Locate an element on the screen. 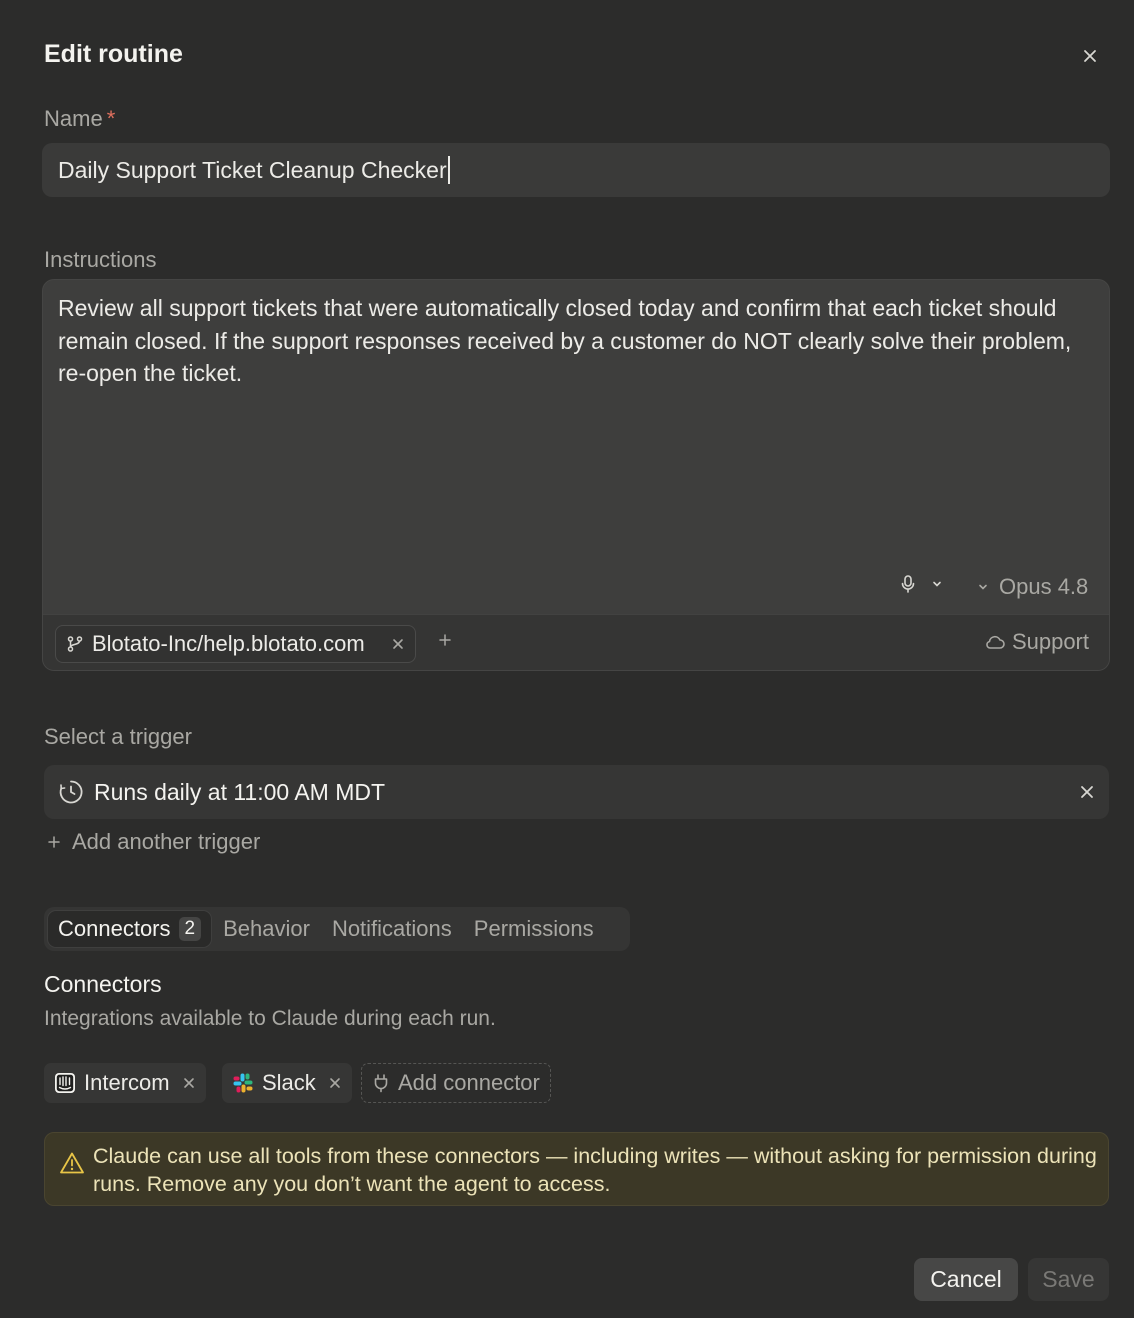  add-trigger-button: Add another trigger is located at coordinates (153, 842).